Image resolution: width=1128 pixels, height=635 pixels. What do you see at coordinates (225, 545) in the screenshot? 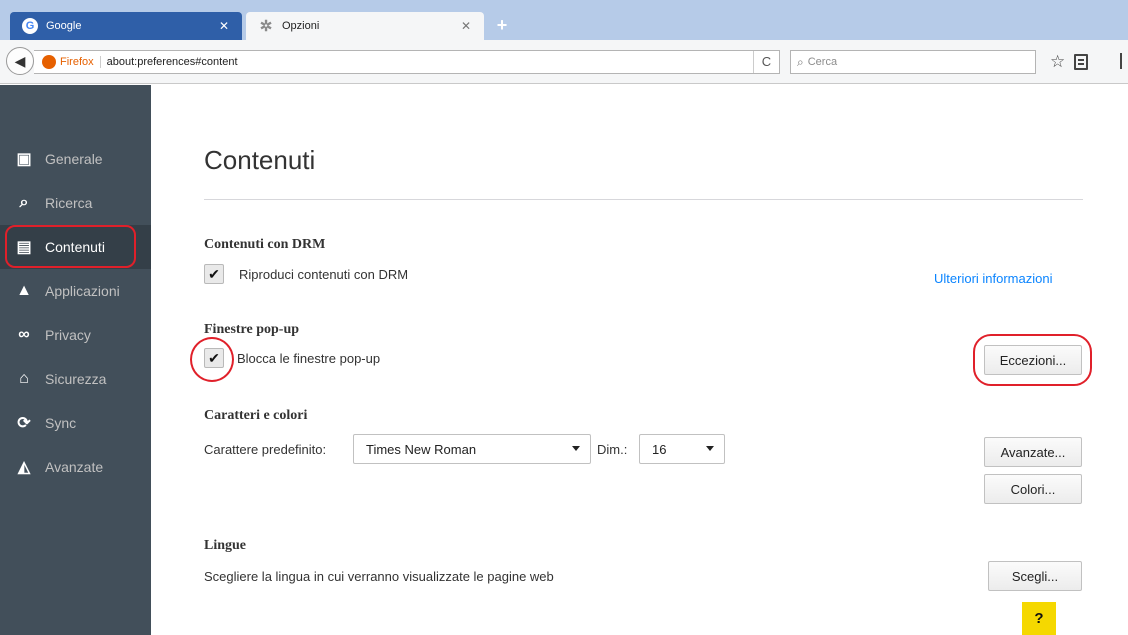
I see `section-heading-languages: Lingue` at bounding box center [225, 545].